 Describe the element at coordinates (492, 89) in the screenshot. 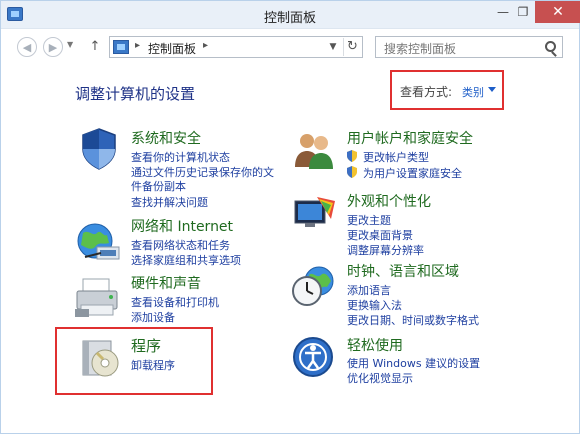

I see `dropdown-caret-icon` at that location.